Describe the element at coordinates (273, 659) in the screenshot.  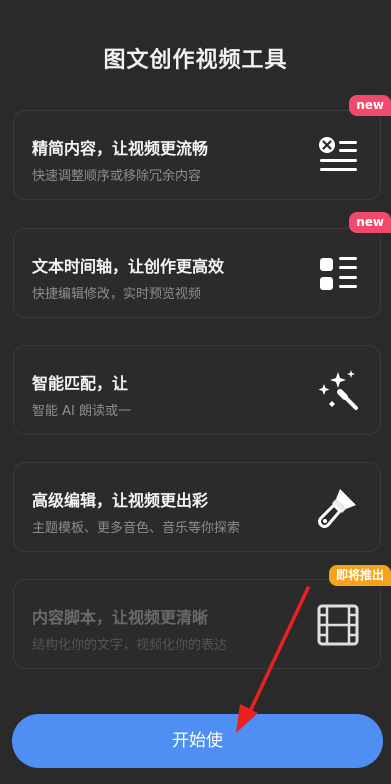
I see `red-arrow-annotation` at that location.